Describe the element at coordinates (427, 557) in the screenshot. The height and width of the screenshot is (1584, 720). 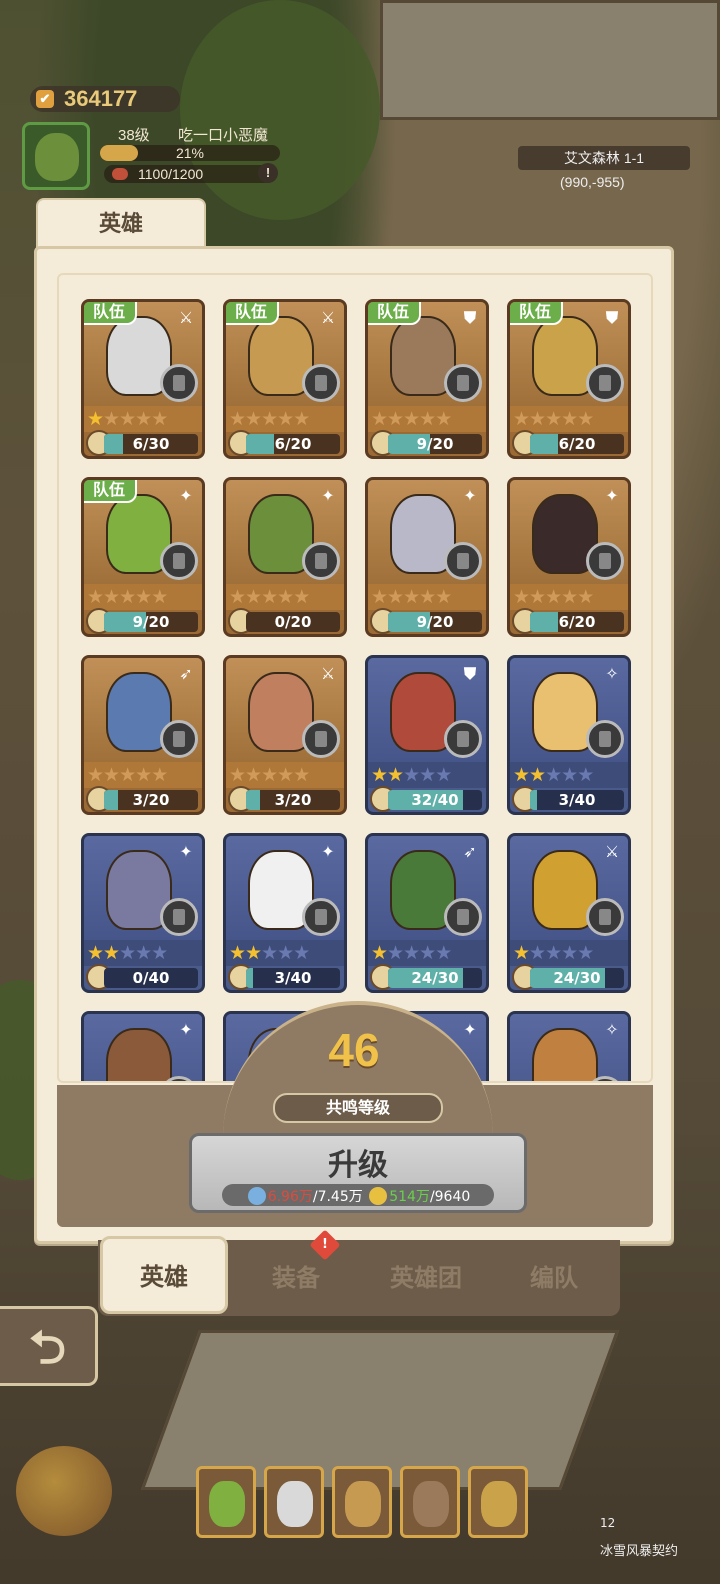
I see `hero-card: ✦ ★★★★★ 9/20` at that location.